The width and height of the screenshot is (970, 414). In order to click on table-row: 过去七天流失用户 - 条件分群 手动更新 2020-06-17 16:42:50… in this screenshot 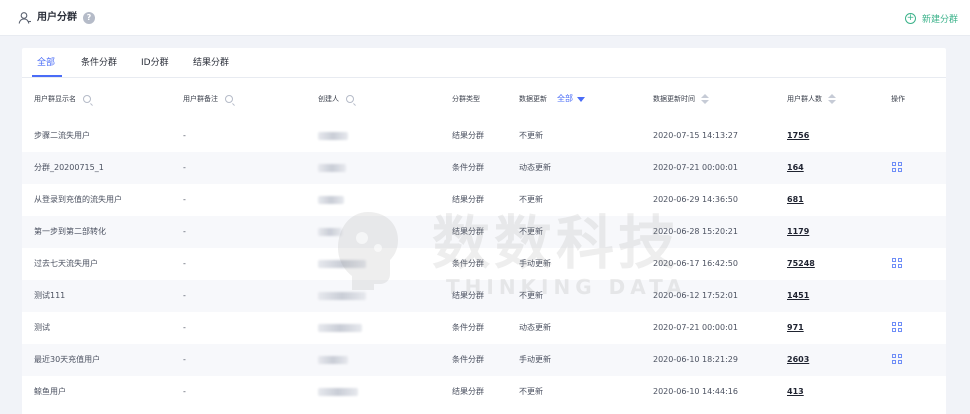, I will do `click(484, 264)`.